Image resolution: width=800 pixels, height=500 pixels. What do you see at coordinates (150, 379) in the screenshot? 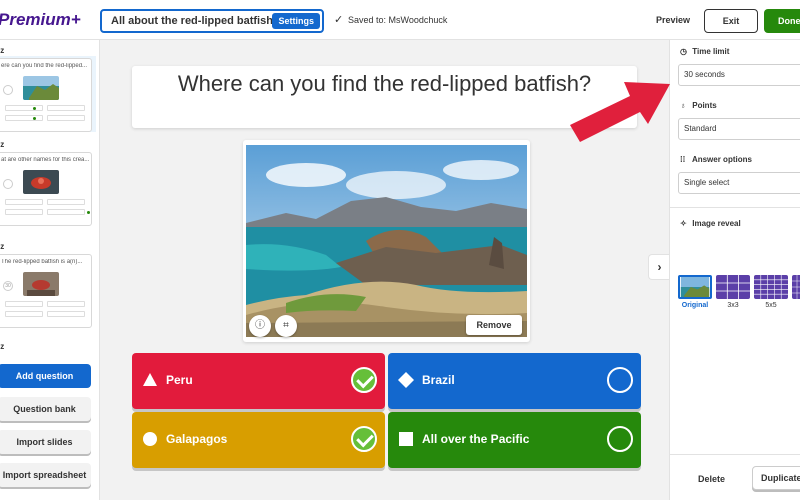
I see `triangle-icon` at bounding box center [150, 379].